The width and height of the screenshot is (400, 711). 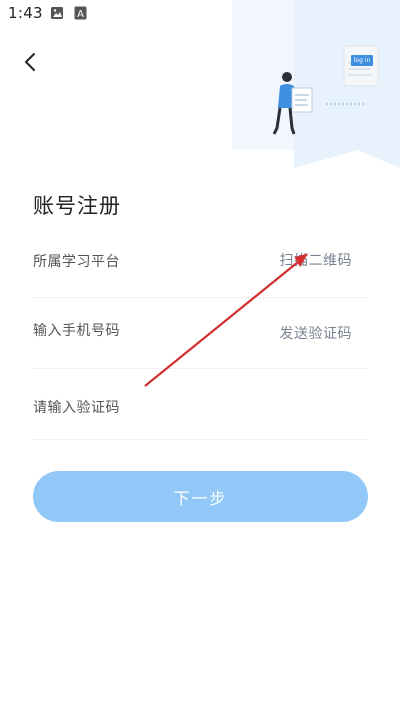 I want to click on font-icon: A, so click(x=80, y=13).